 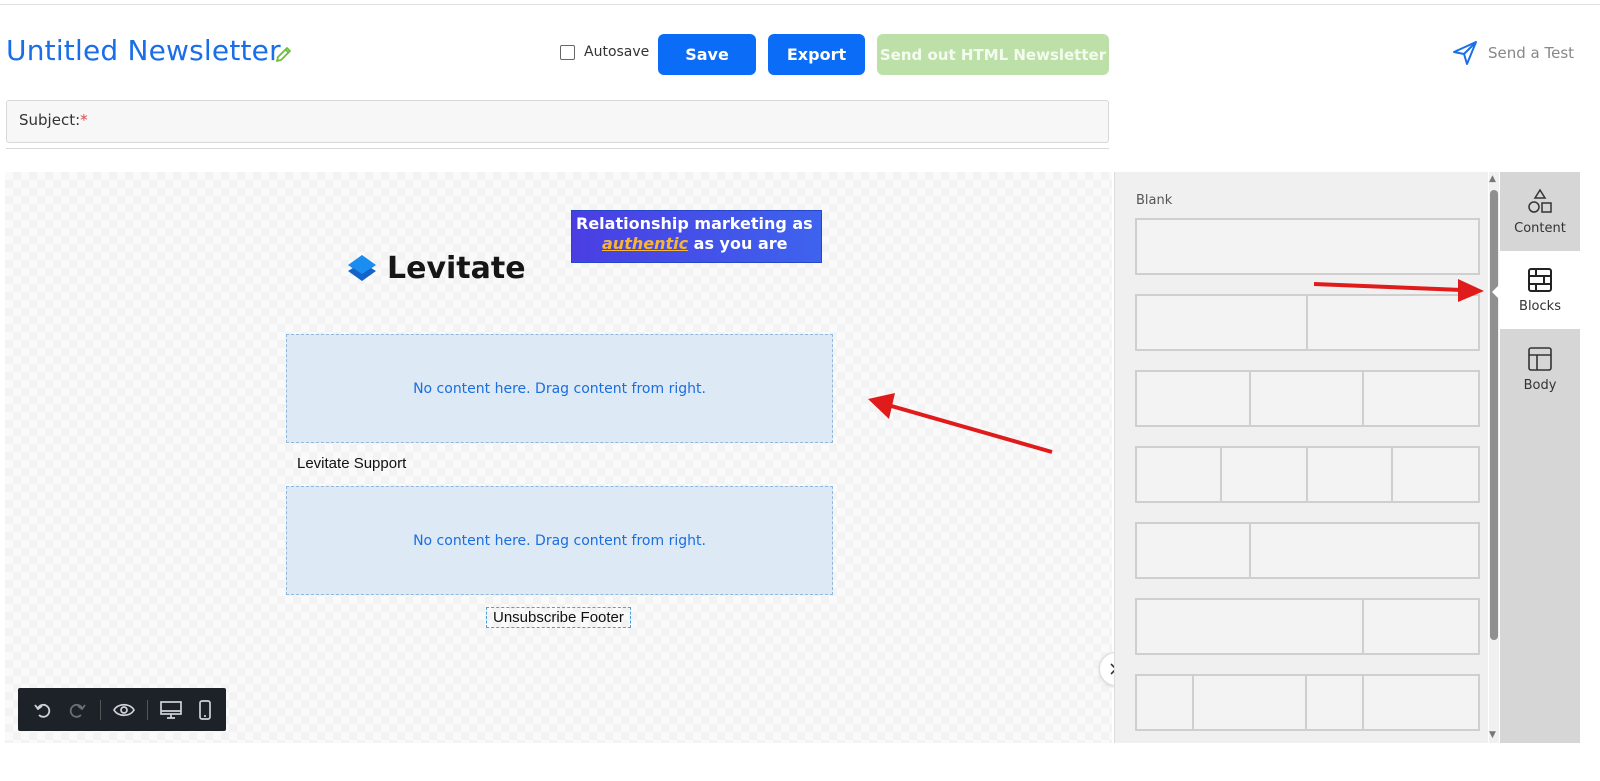 I want to click on save-button: Save, so click(x=707, y=54).